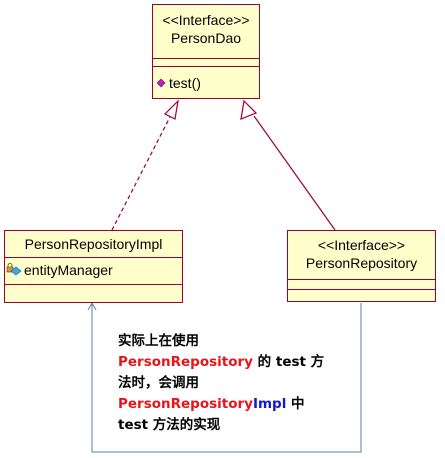 The image size is (445, 458). Describe the element at coordinates (158, 383) in the screenshot. I see `note-line-3: 法时，会调用` at that location.